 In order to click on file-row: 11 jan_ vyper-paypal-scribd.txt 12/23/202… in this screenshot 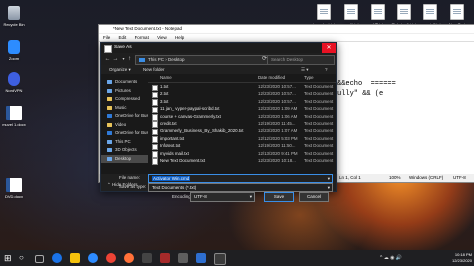, I will do `click(242, 109)`.